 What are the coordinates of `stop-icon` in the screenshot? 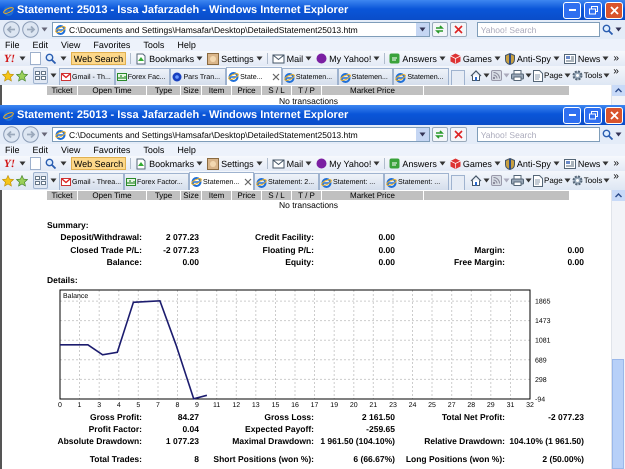 It's located at (458, 29).